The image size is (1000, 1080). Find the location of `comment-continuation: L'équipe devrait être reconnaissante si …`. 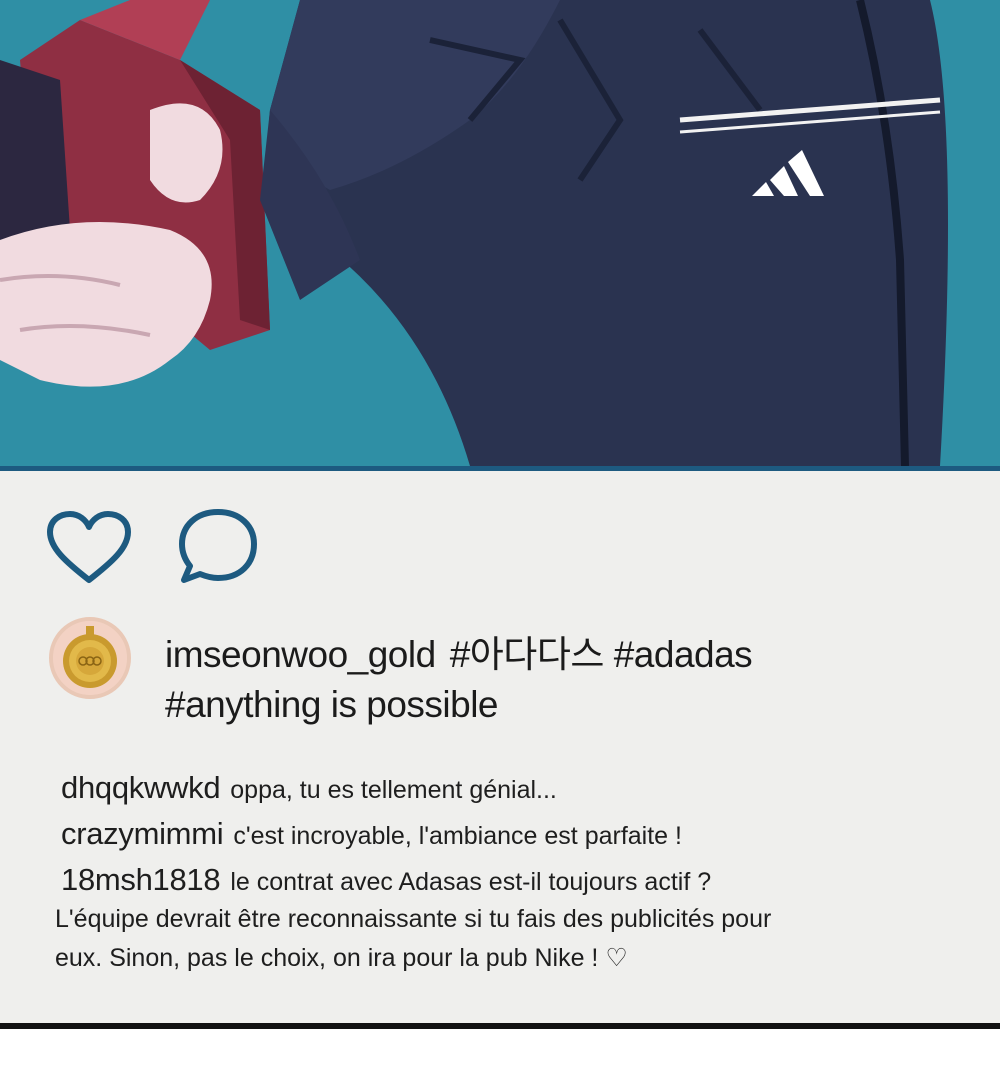

comment-continuation: L'équipe devrait être reconnaissante si … is located at coordinates (510, 939).